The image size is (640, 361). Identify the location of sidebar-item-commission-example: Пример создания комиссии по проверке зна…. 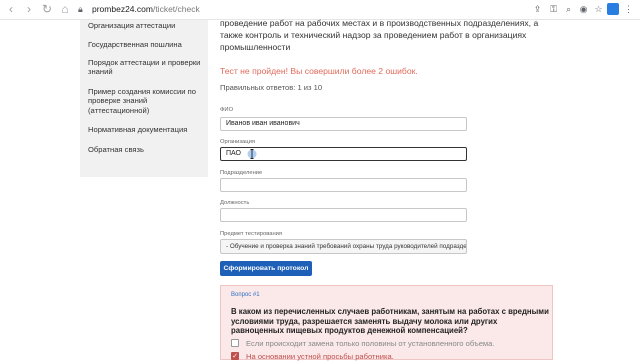
(147, 101).